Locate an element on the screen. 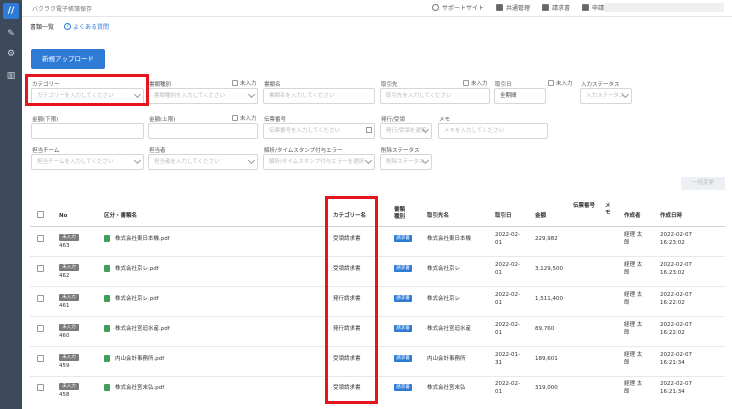 Image resolution: width=732 pixels, height=409 pixels. breadcrumb: 書類一覧 ? よくある質問 is located at coordinates (69, 26).